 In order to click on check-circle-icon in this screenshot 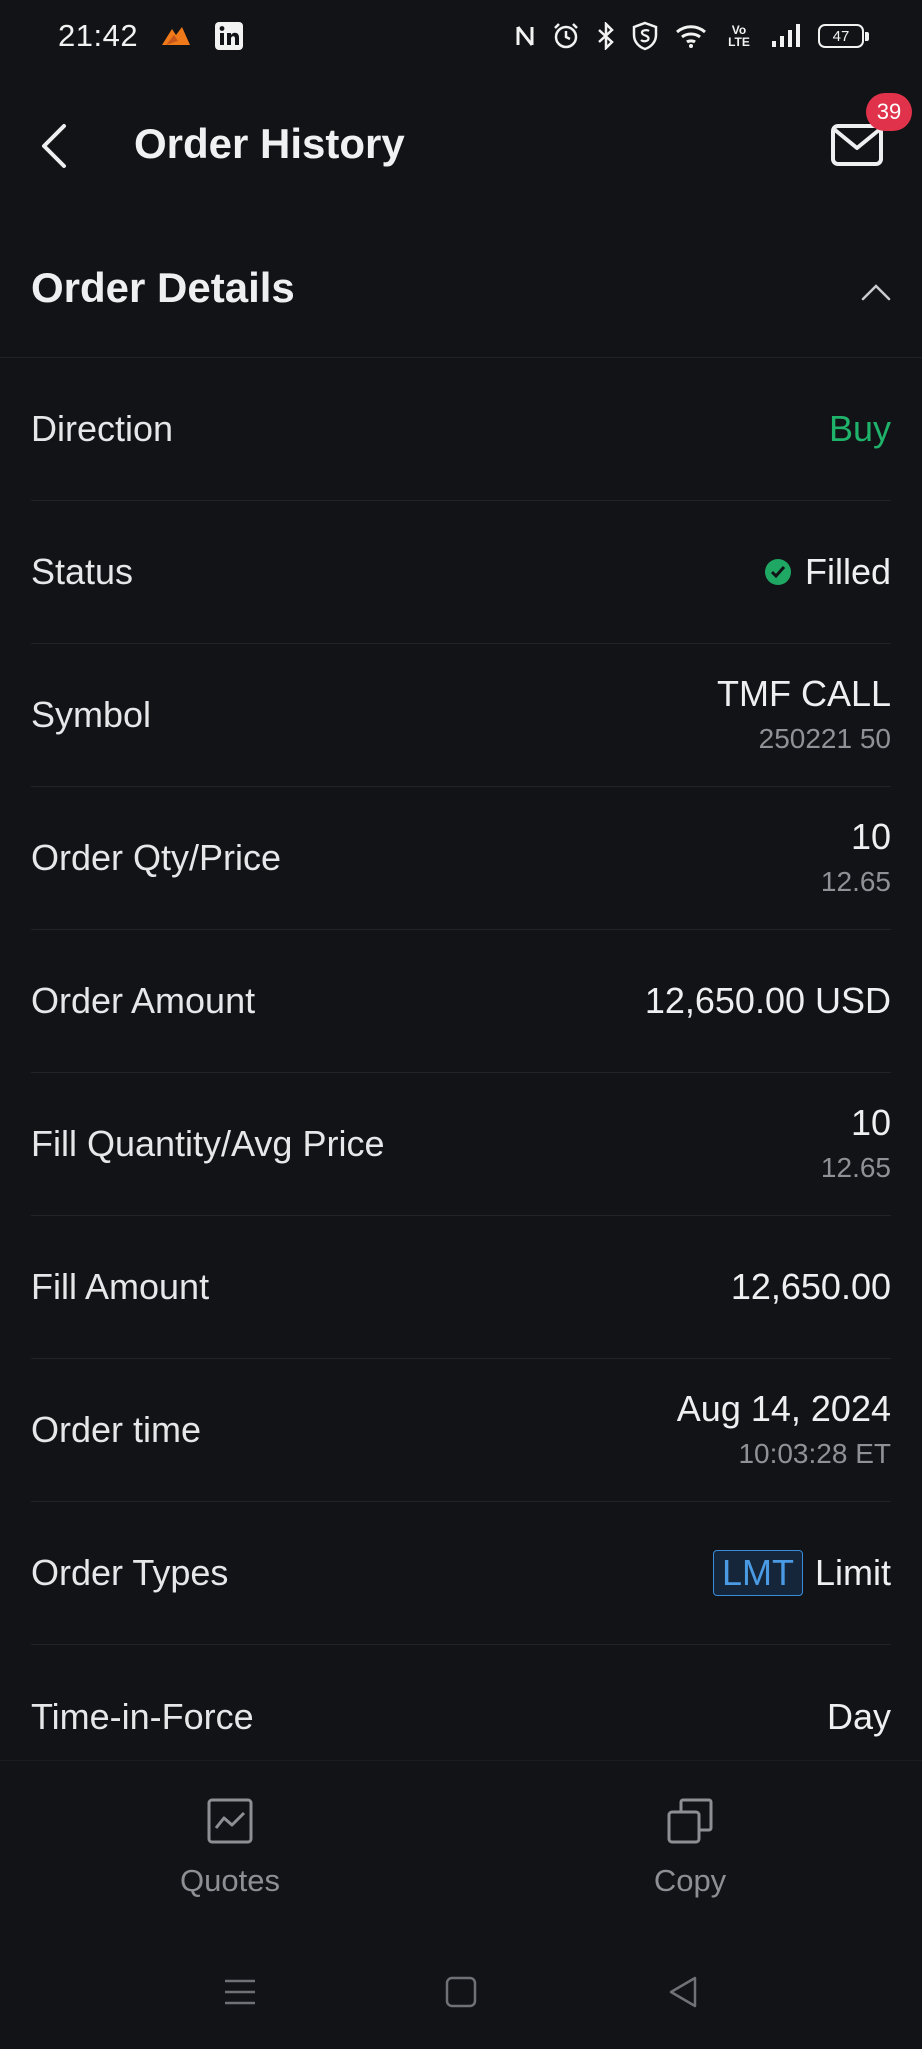, I will do `click(777, 572)`.